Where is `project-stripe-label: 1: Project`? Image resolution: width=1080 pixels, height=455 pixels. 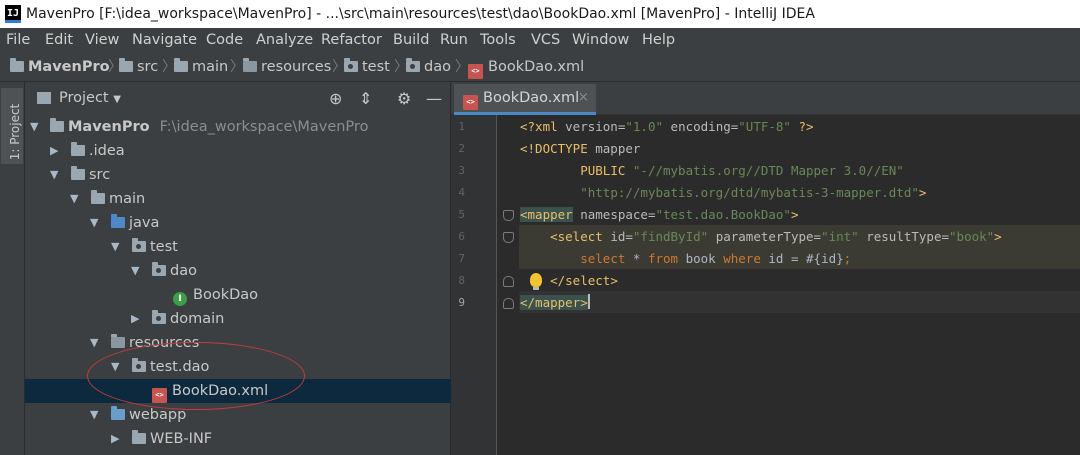 project-stripe-label: 1: Project is located at coordinates (15, 132).